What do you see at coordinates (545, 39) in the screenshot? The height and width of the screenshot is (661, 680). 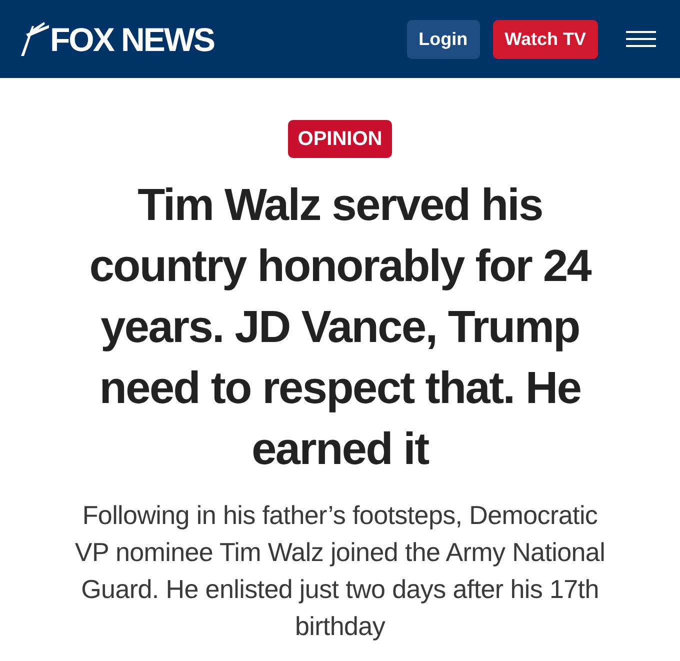 I see `watch-button: Watch TV` at bounding box center [545, 39].